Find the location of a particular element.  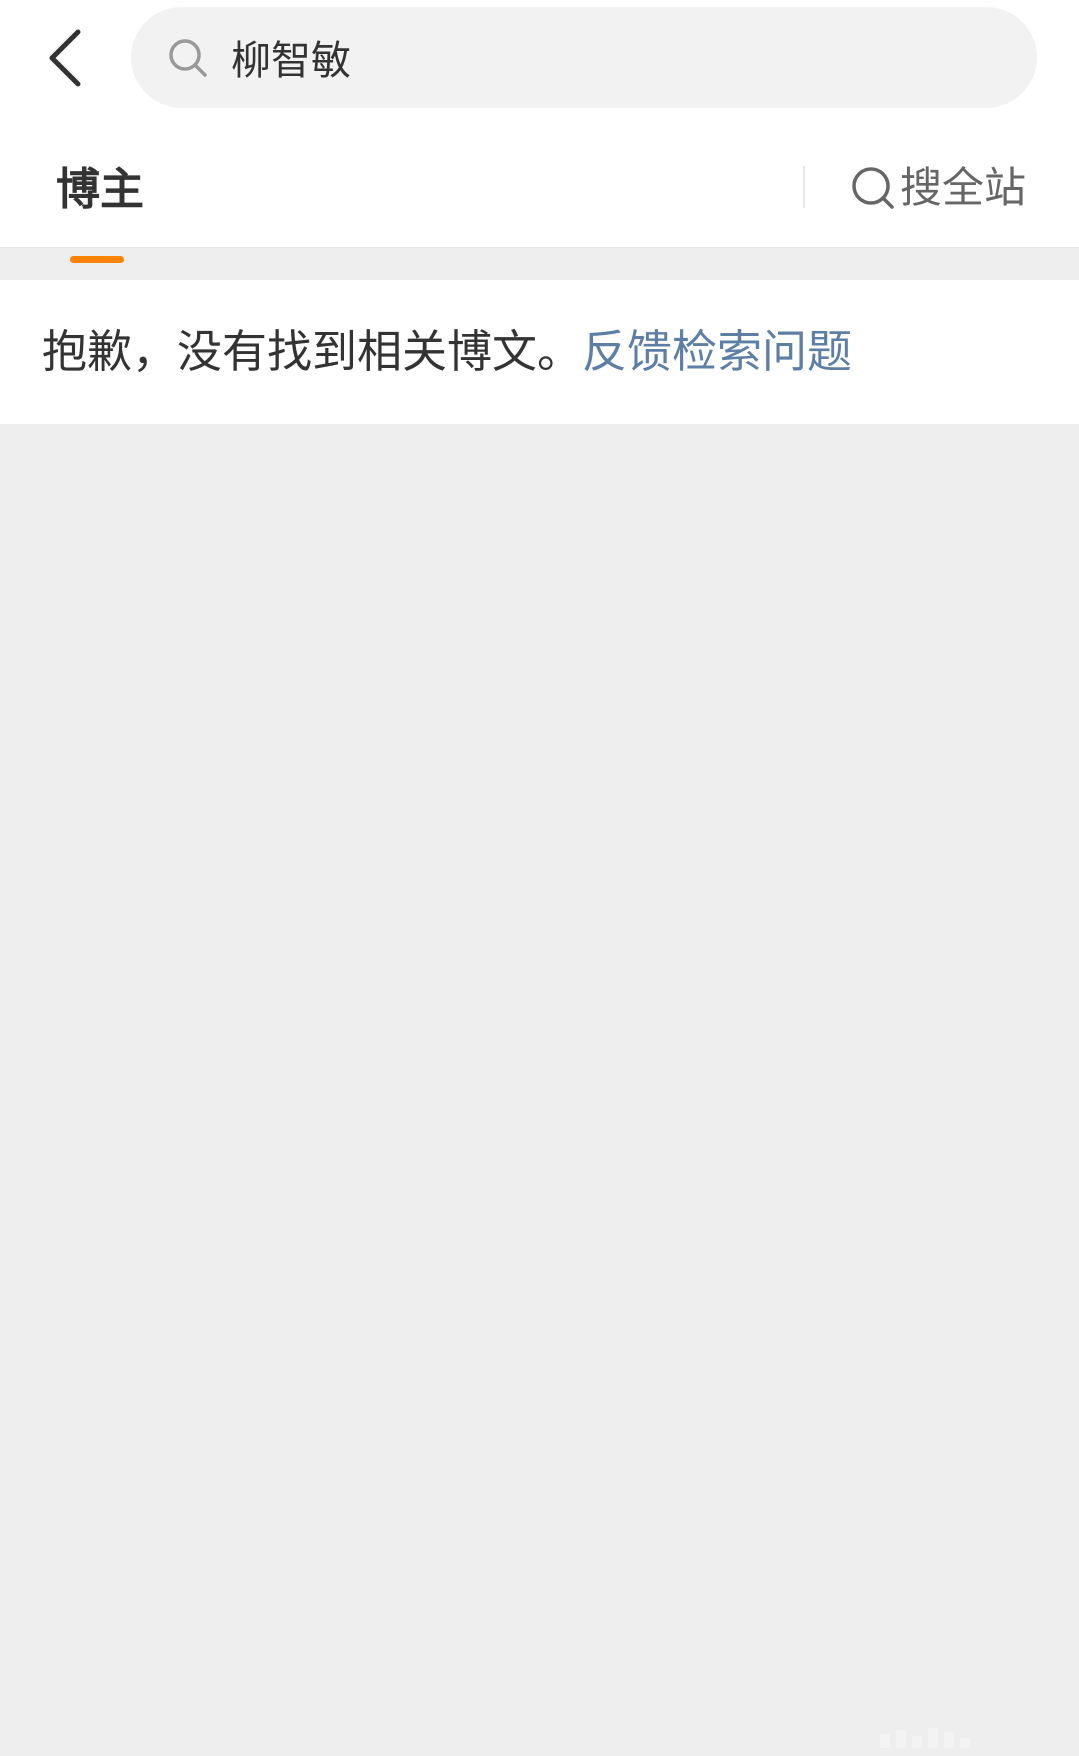

back-arrow-icon is located at coordinates (65, 58).